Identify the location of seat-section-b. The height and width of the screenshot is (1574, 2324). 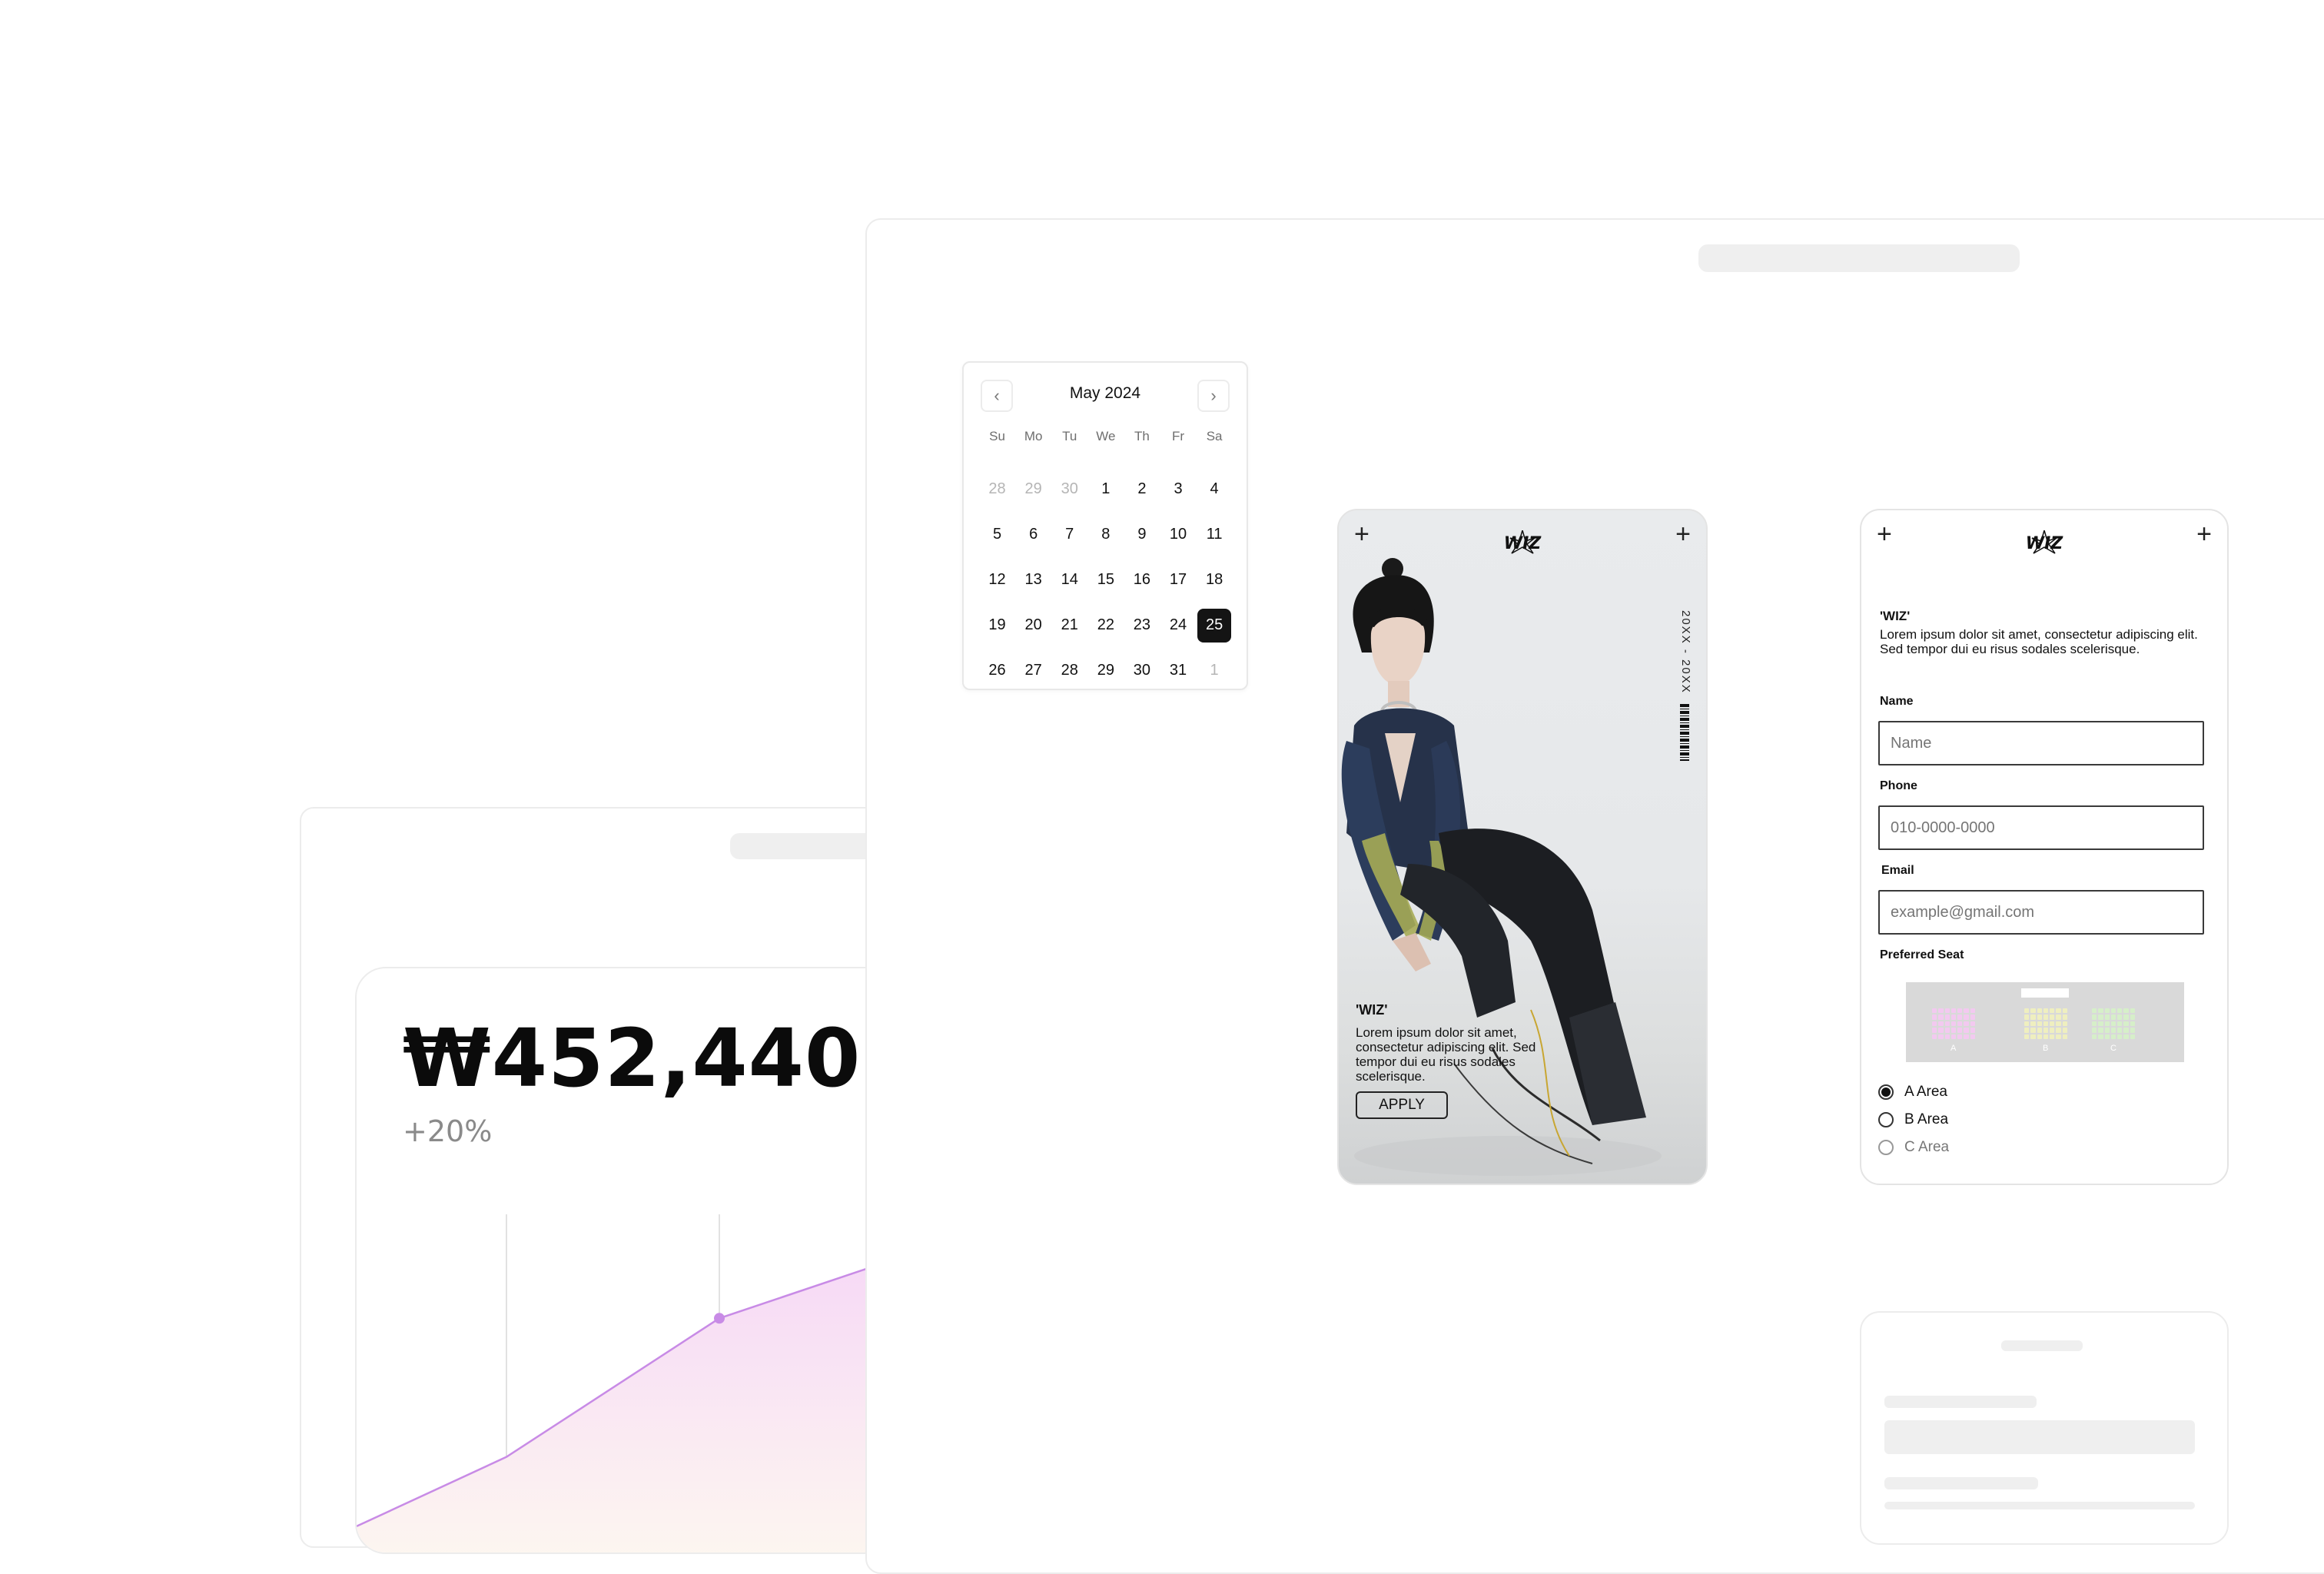
(2045, 1024).